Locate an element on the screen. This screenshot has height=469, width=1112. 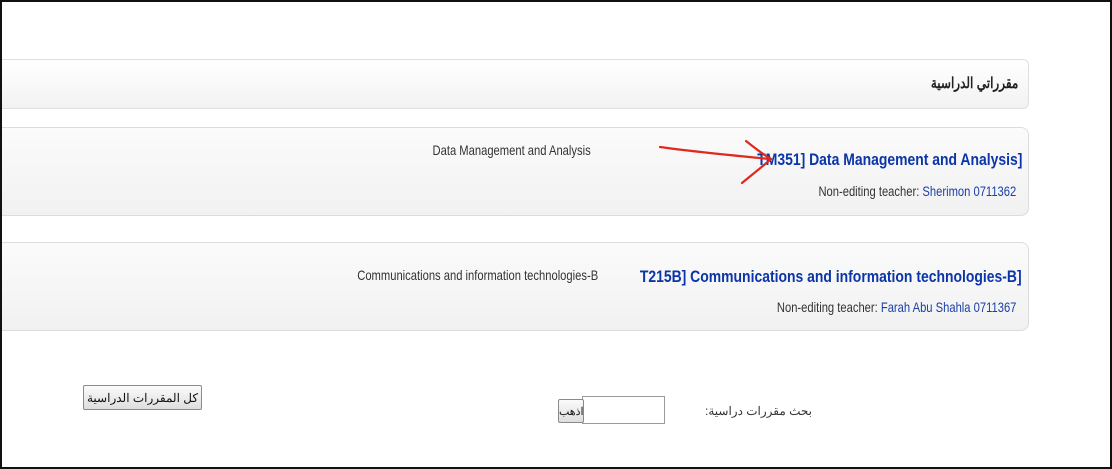
search-courses-input is located at coordinates (623, 410).